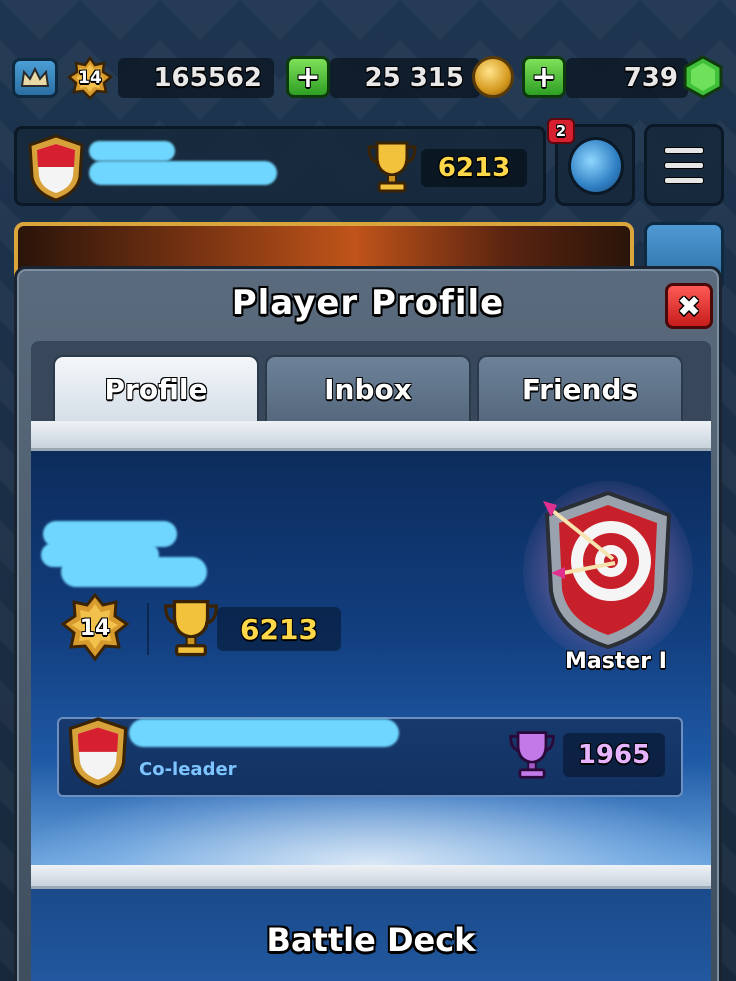 The image size is (736, 981). I want to click on tab-profile: Profile, so click(156, 388).